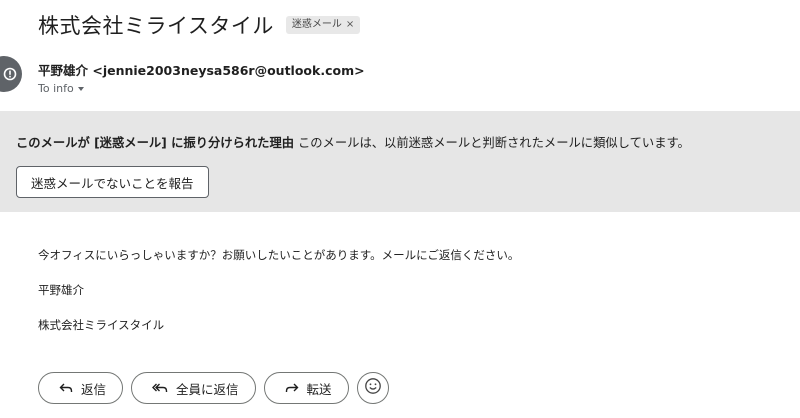  What do you see at coordinates (492, 143) in the screenshot?
I see `spam-reason-text: このメールは、以前迷惑メールと判断されたメールに類似しています。` at bounding box center [492, 143].